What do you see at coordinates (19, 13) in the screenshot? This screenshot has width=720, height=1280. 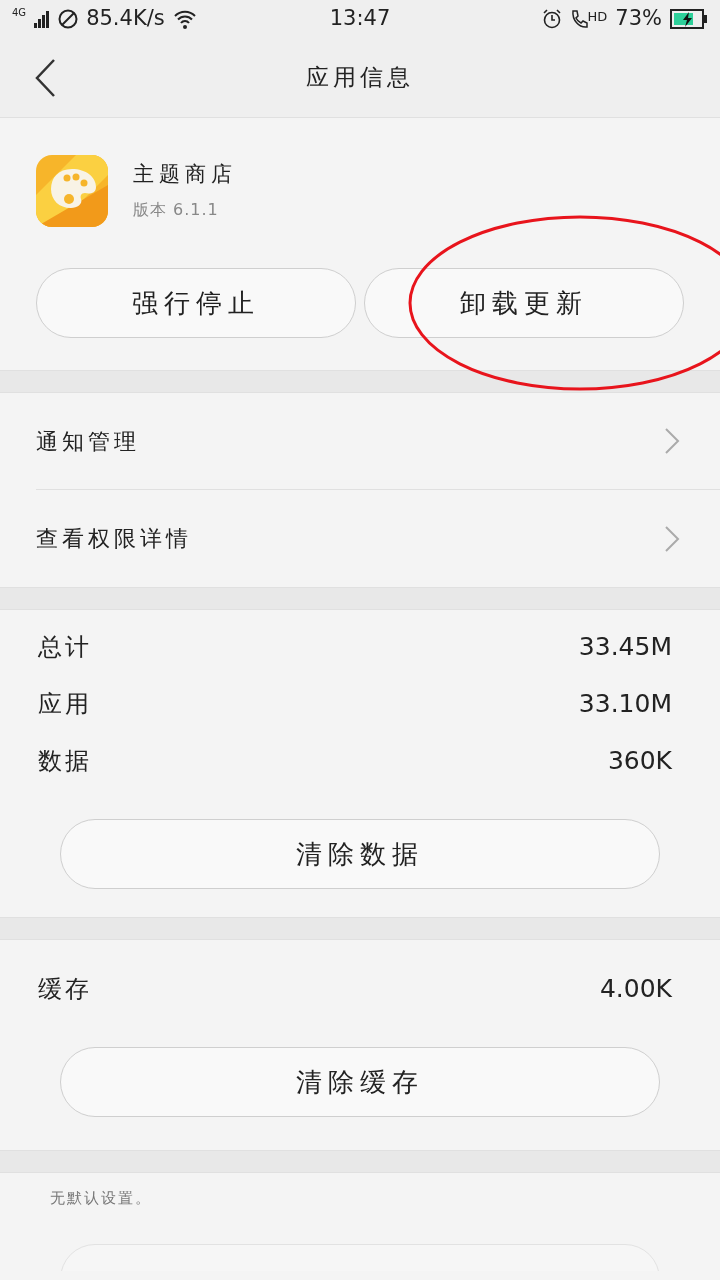 I see `network-label: 4G` at bounding box center [19, 13].